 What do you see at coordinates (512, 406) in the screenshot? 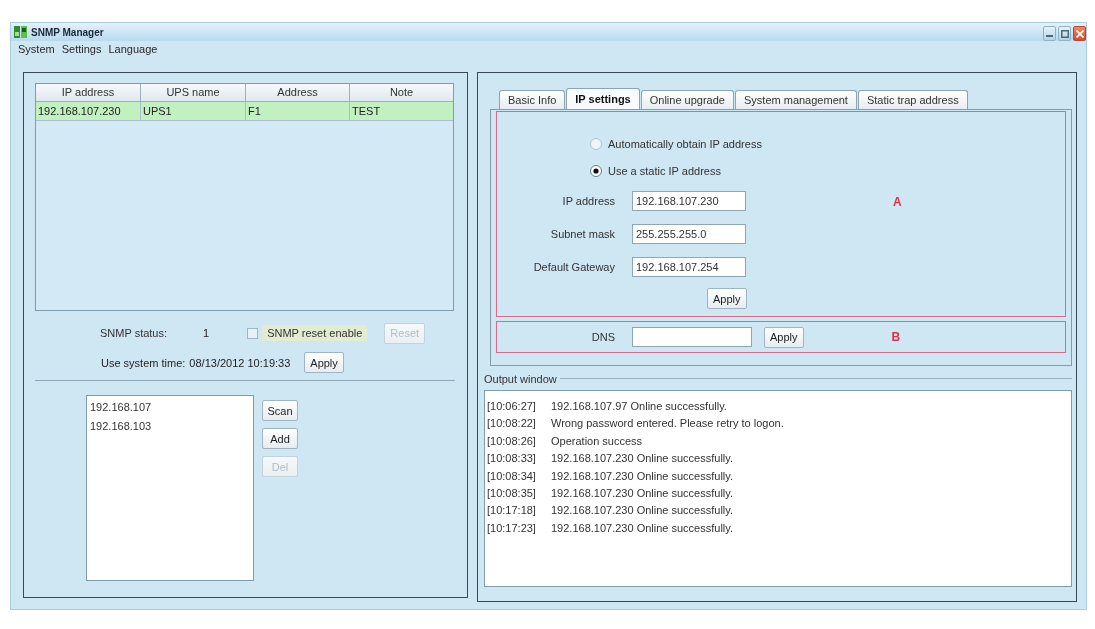
I see `log-timestamp: [10:06:27]` at bounding box center [512, 406].